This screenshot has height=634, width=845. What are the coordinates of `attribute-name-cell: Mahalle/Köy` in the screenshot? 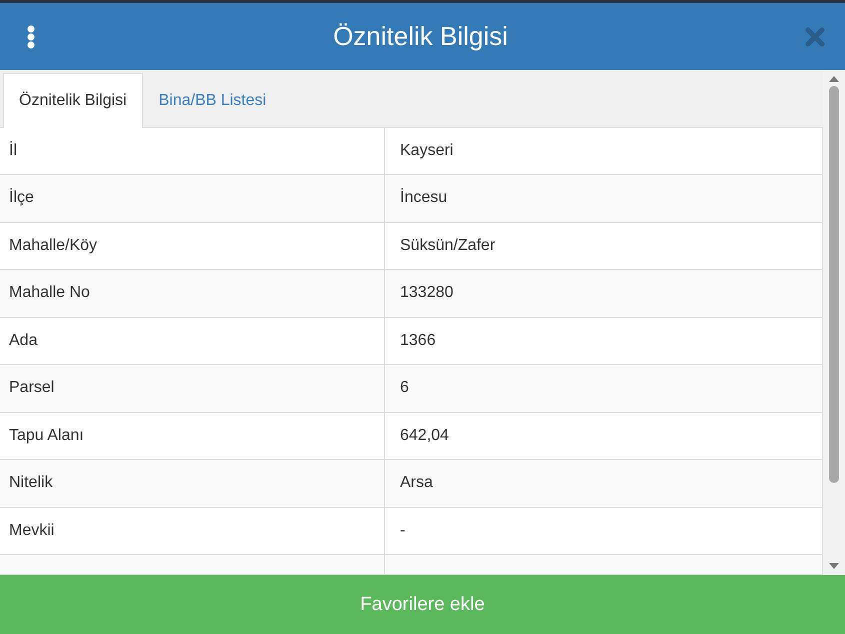 It's located at (192, 245).